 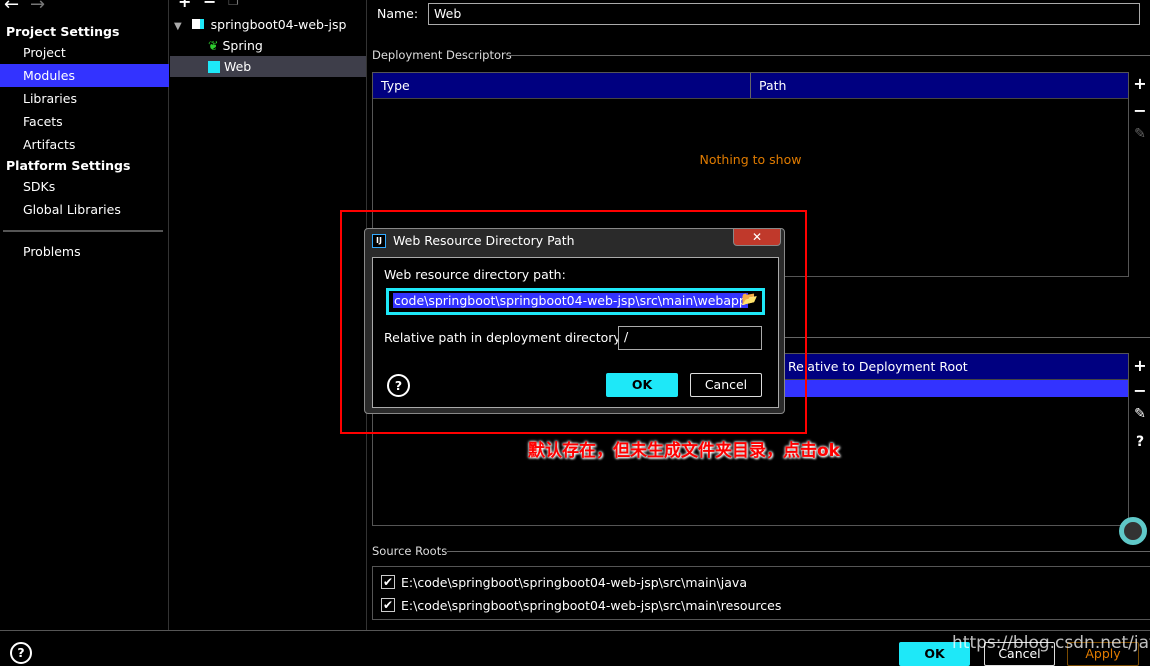 I want to click on remove-icon: −, so click(x=209, y=5).